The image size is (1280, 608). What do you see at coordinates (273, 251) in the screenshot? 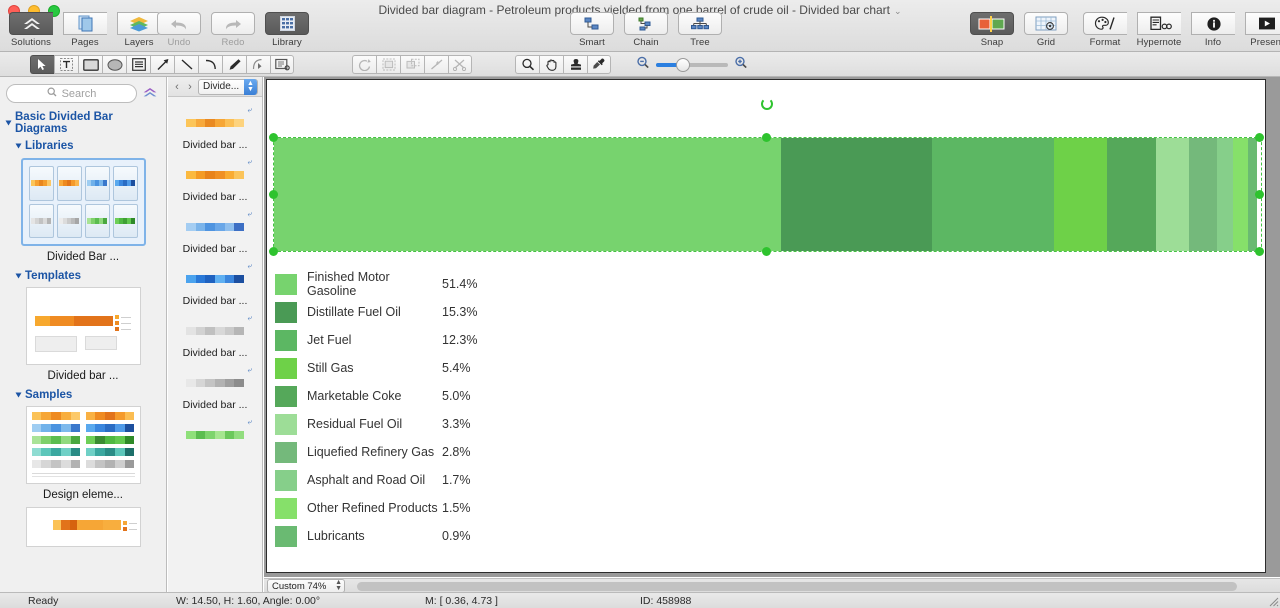
I see `selection-handle-bottom-left` at bounding box center [273, 251].